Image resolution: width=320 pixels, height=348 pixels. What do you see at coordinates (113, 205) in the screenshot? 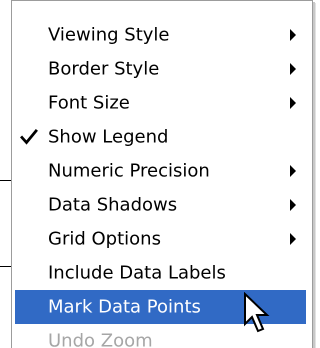
I see `menu-item-label: Data Shadows` at bounding box center [113, 205].